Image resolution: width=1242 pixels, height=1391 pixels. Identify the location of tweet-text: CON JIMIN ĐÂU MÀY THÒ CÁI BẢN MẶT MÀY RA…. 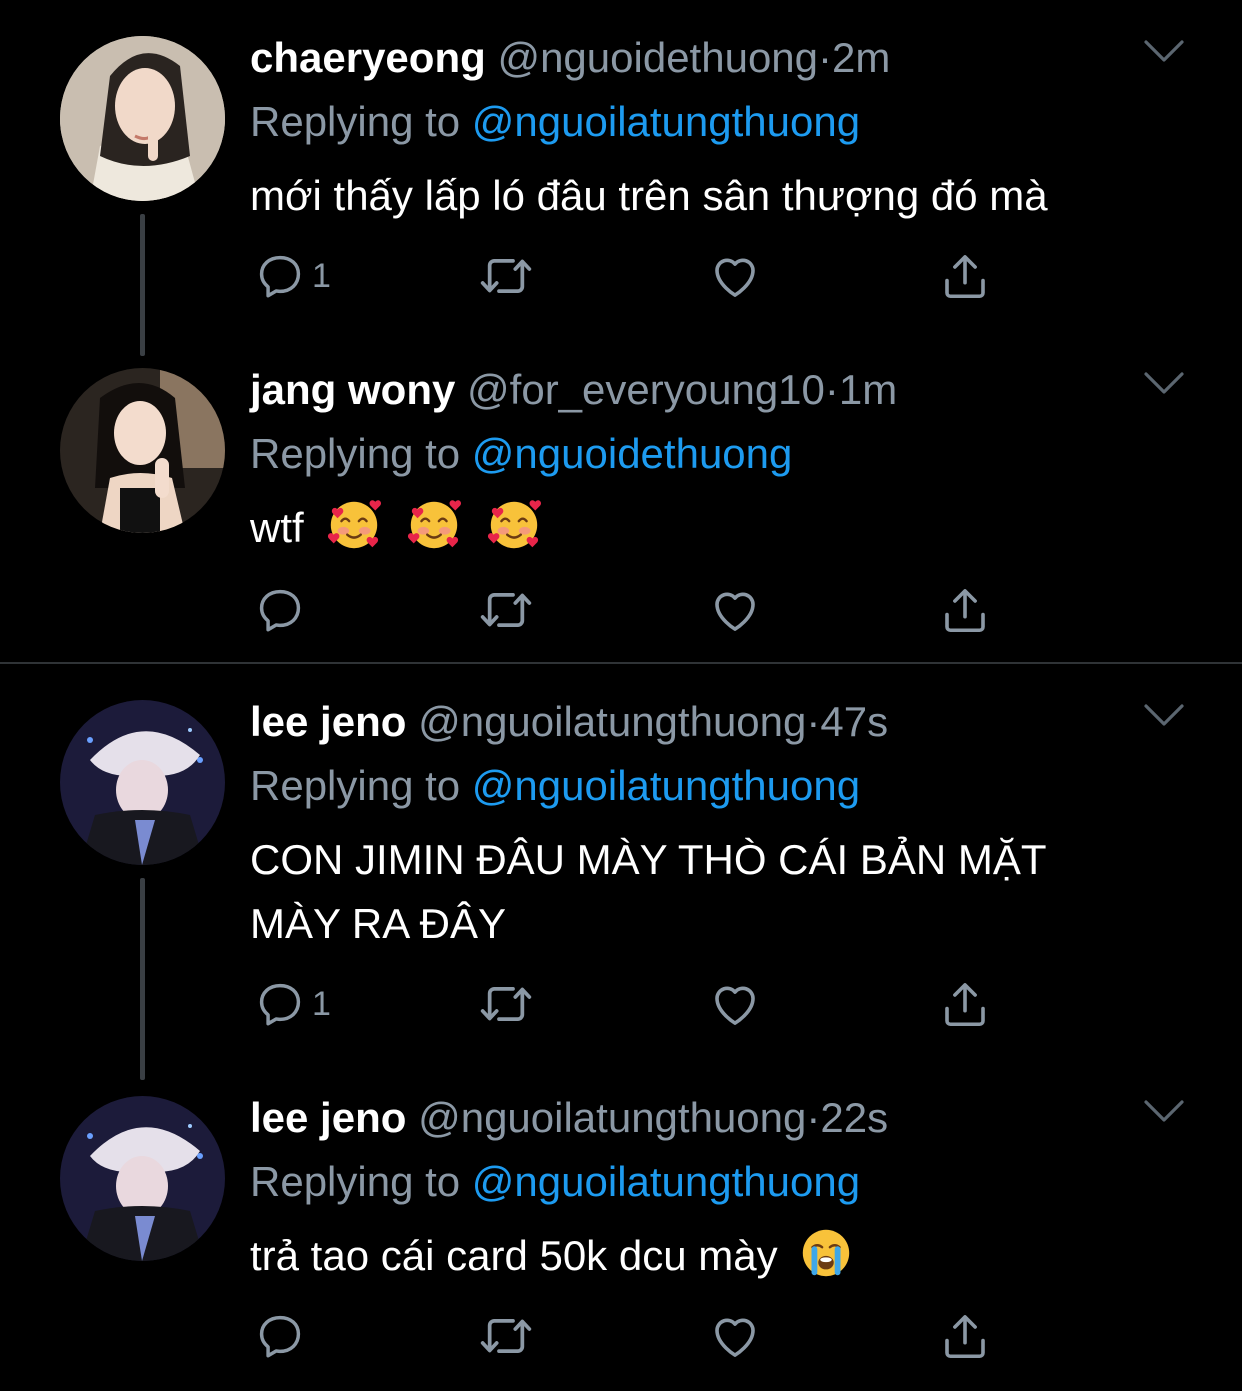
(730, 892).